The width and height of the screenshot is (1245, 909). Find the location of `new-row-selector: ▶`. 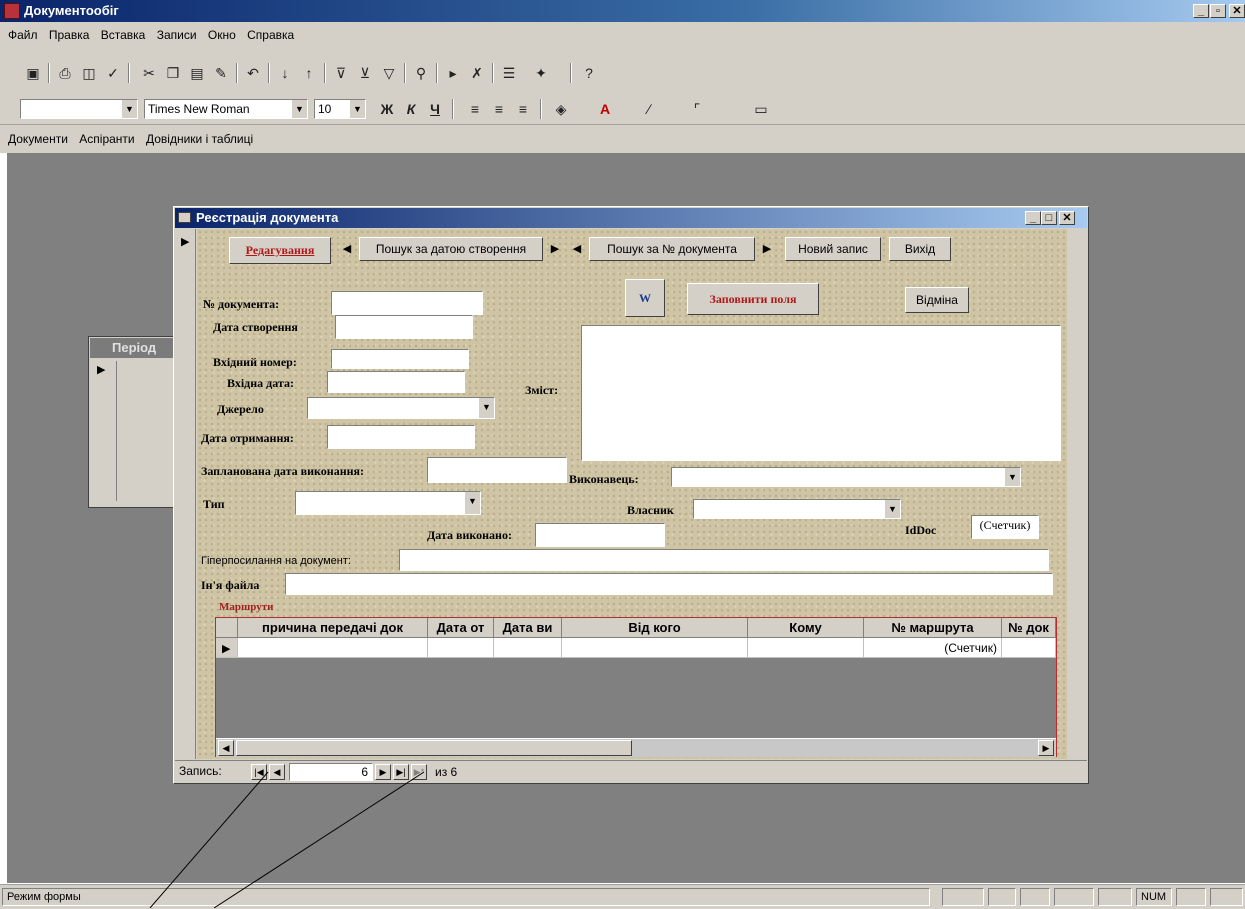

new-row-selector: ▶ is located at coordinates (227, 648).